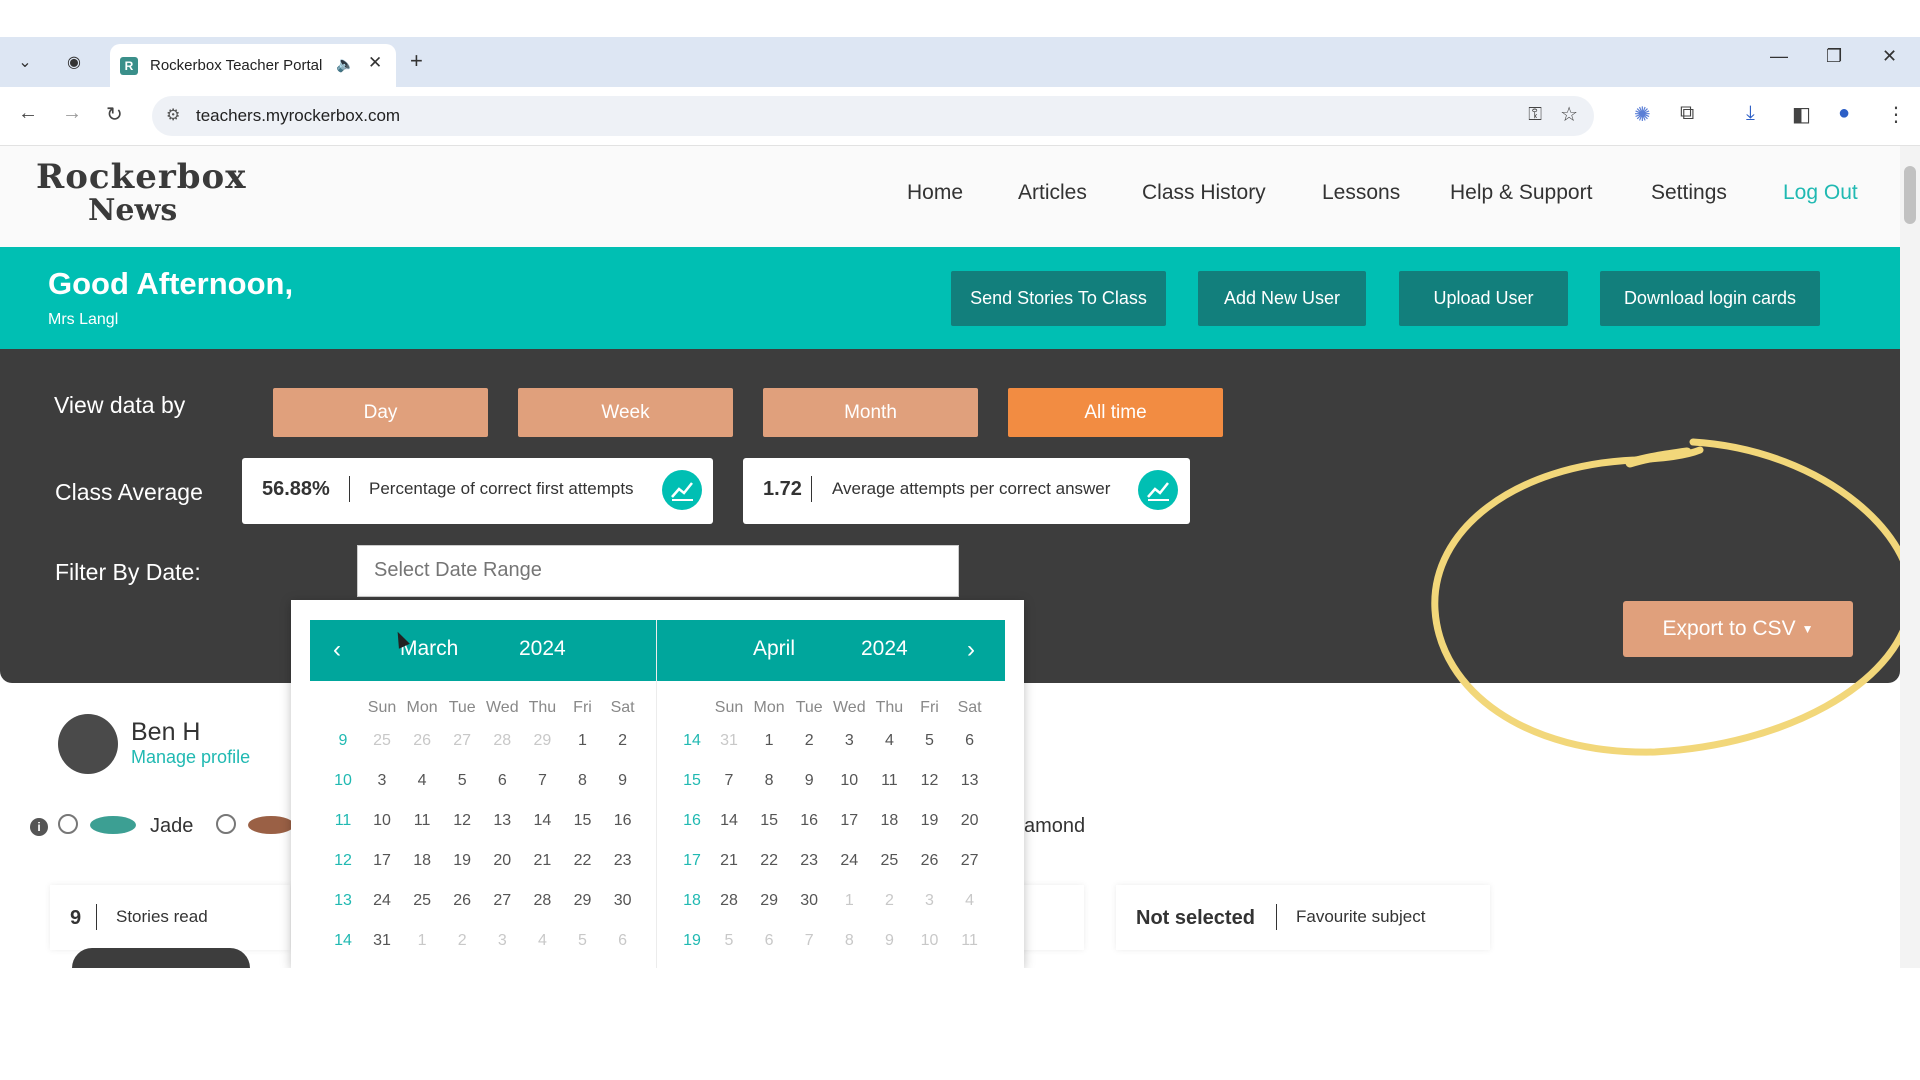 The height and width of the screenshot is (1080, 1920). What do you see at coordinates (1889, 56) in the screenshot?
I see `close-window-icon: ✕` at bounding box center [1889, 56].